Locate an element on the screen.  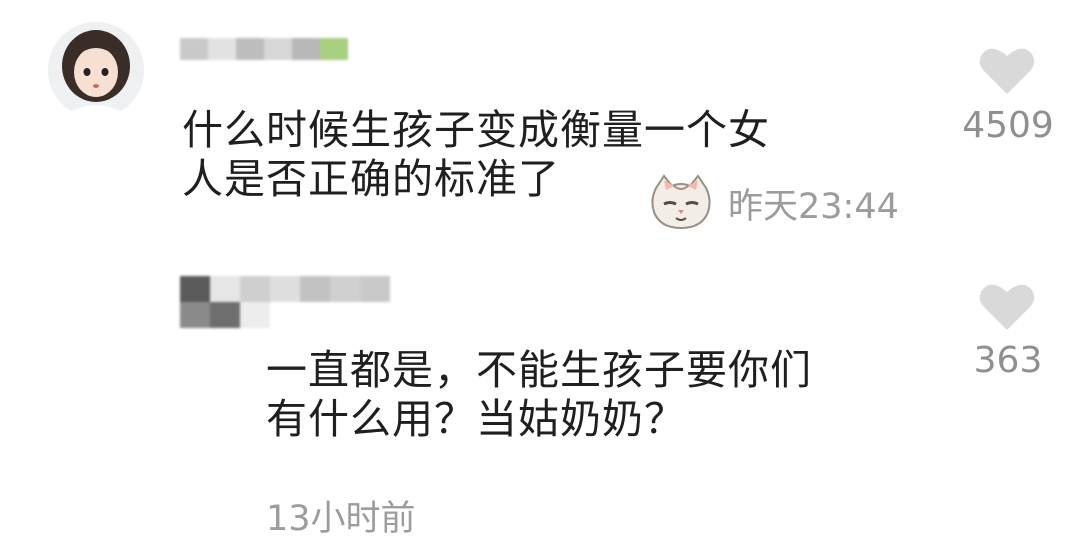
comment-timestamp: 昨天23:44 is located at coordinates (813, 207).